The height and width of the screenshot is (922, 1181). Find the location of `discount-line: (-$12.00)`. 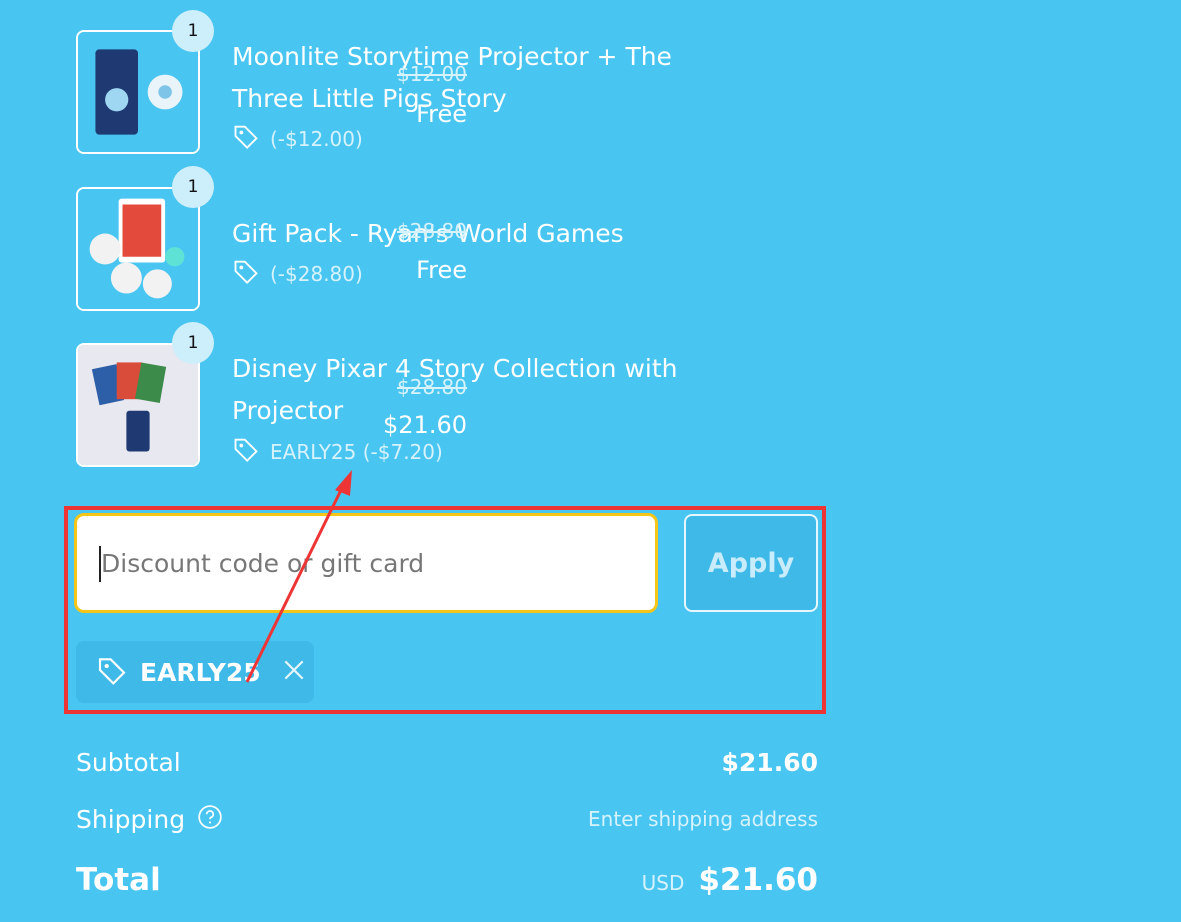

discount-line: (-$12.00) is located at coordinates (297, 138).